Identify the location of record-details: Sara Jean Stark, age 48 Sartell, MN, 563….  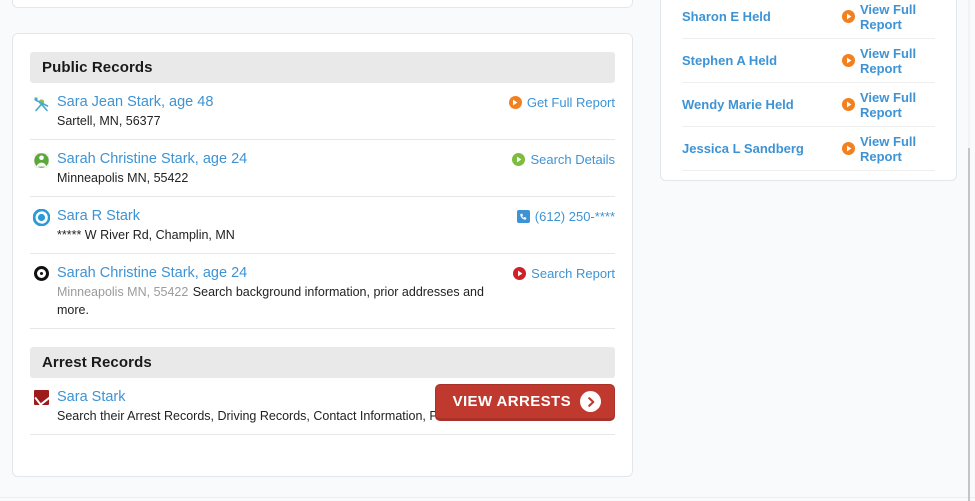
(283, 111).